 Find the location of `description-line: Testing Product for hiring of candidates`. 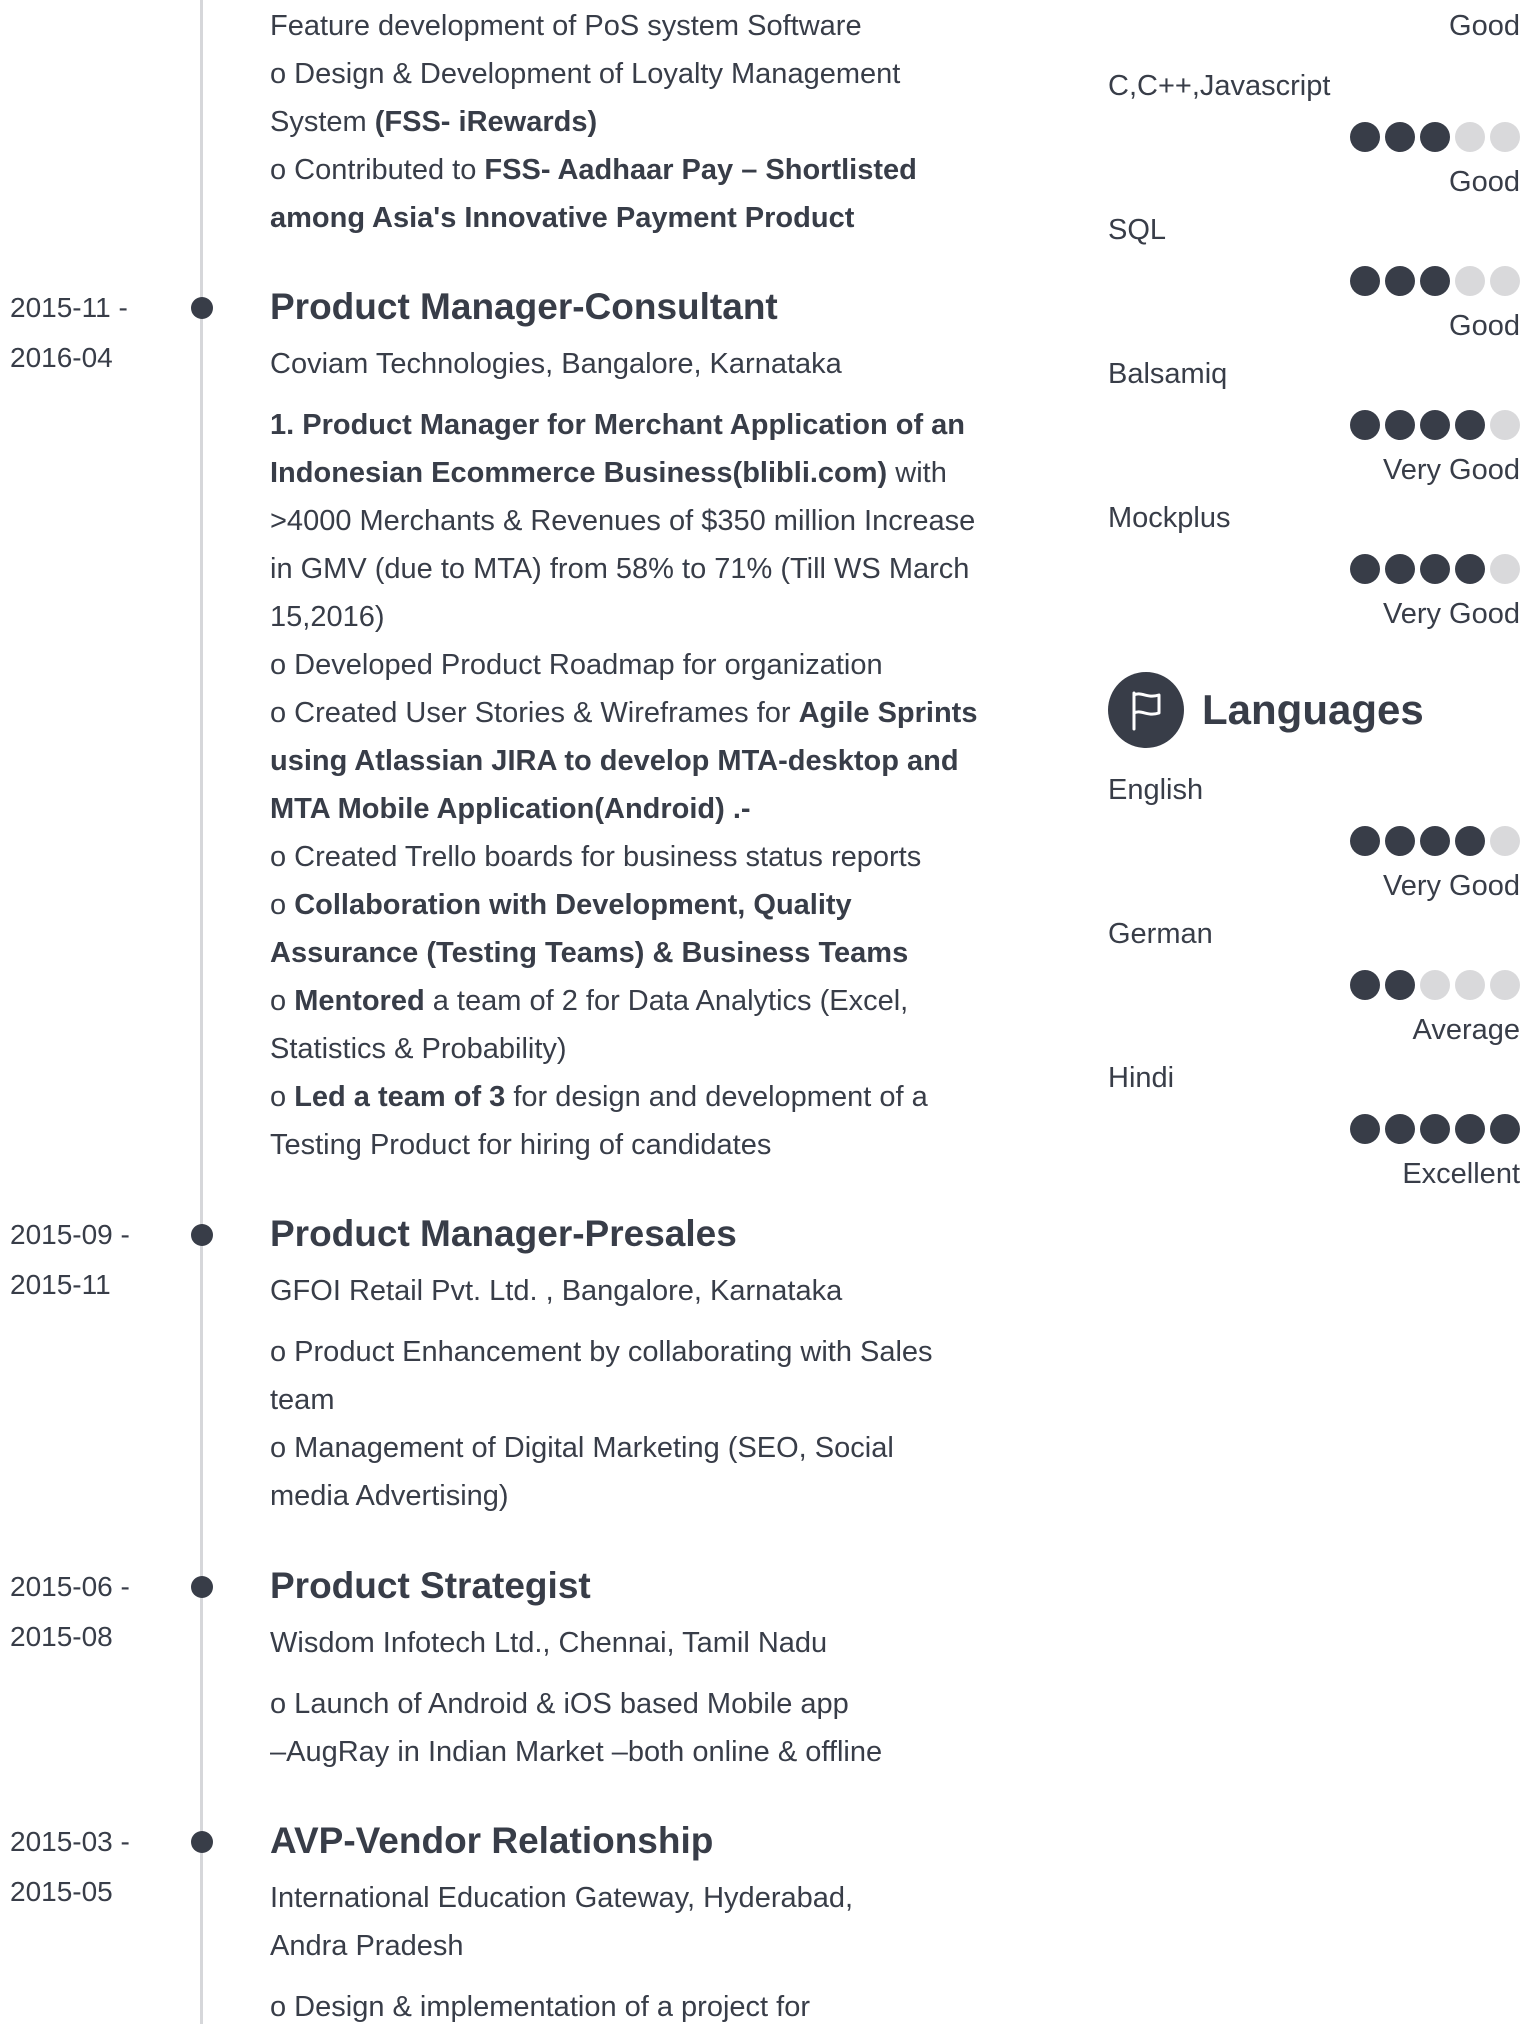

description-line: Testing Product for hiring of candidates is located at coordinates (521, 1145).